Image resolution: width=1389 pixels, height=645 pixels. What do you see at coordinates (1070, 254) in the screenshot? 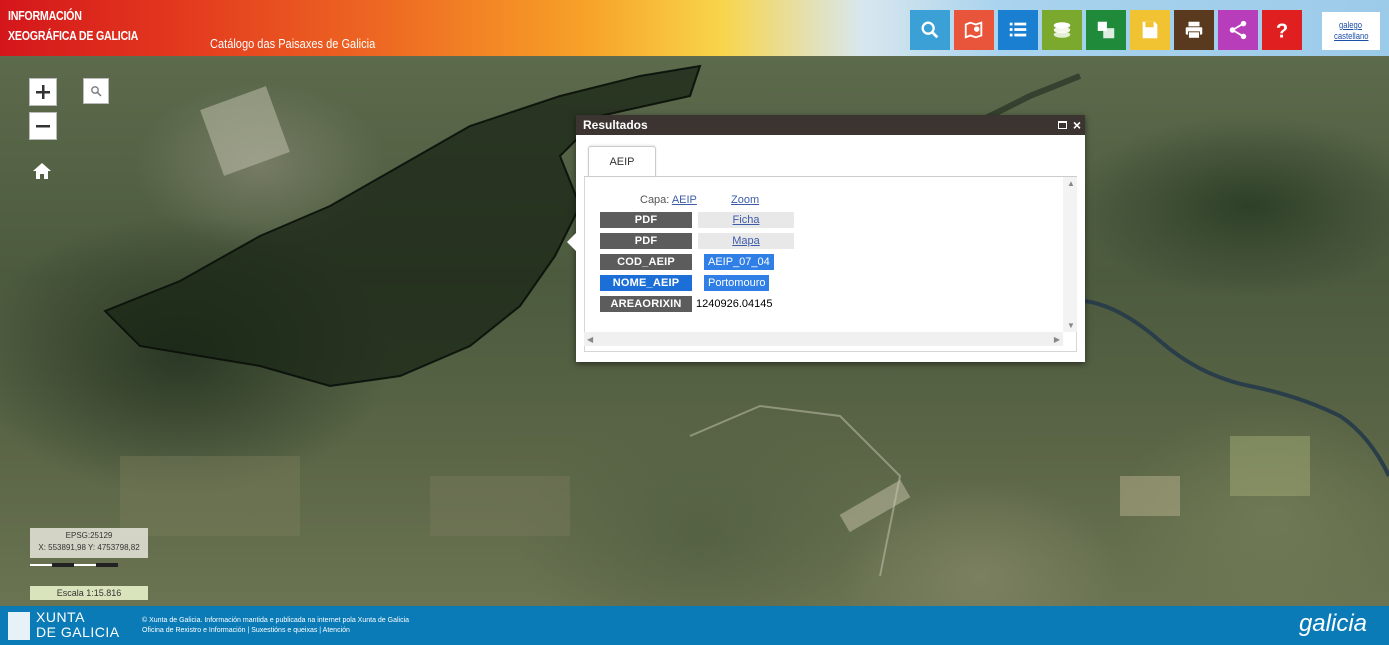
I see `vertical-scrollbar: ▲ ▼` at bounding box center [1070, 254].